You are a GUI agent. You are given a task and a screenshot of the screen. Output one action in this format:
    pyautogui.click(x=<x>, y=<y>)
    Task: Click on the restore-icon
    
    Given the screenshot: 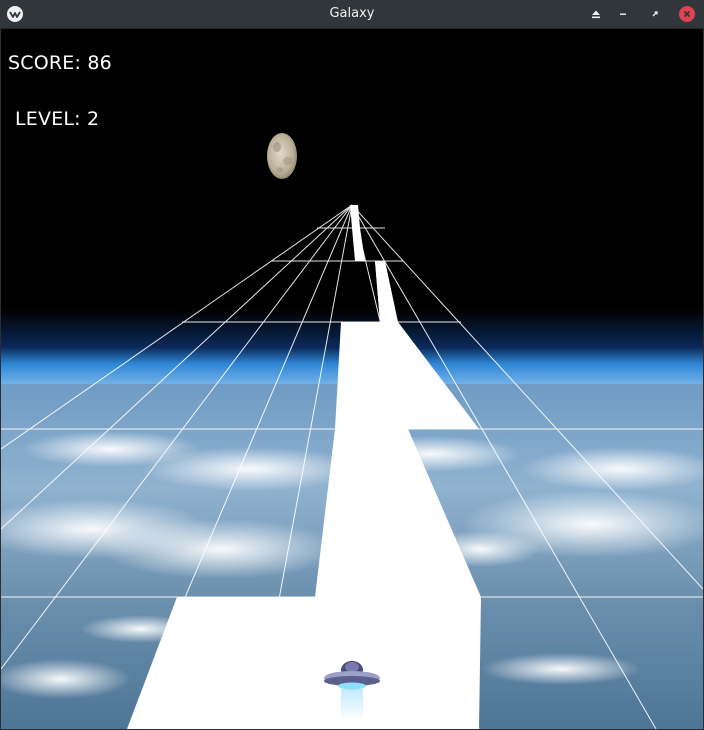 What is the action you would take?
    pyautogui.click(x=655, y=14)
    